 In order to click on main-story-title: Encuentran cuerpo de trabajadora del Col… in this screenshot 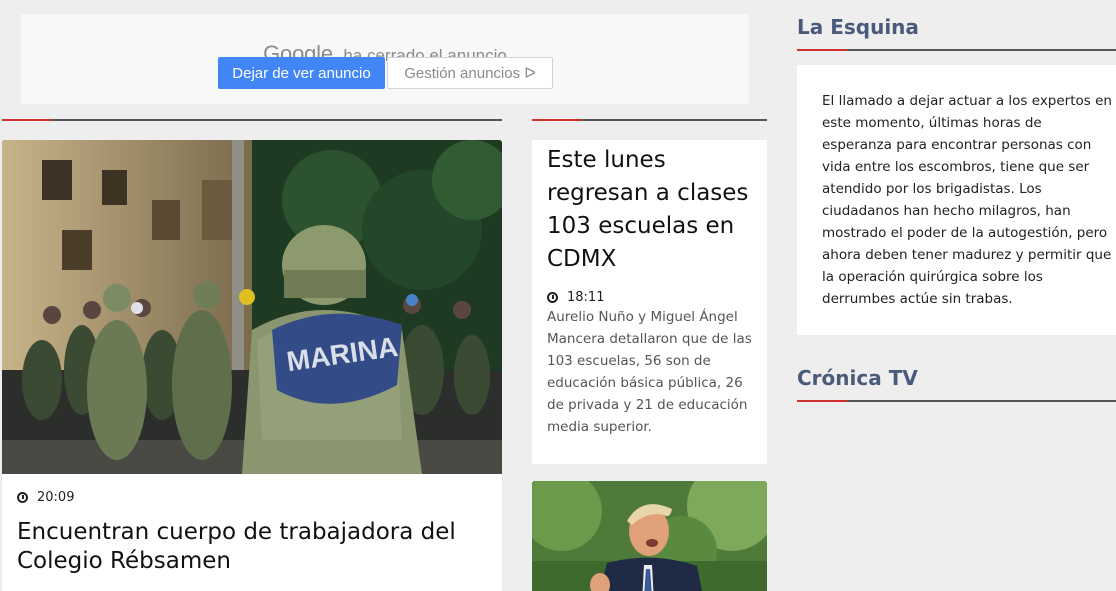, I will do `click(247, 547)`.